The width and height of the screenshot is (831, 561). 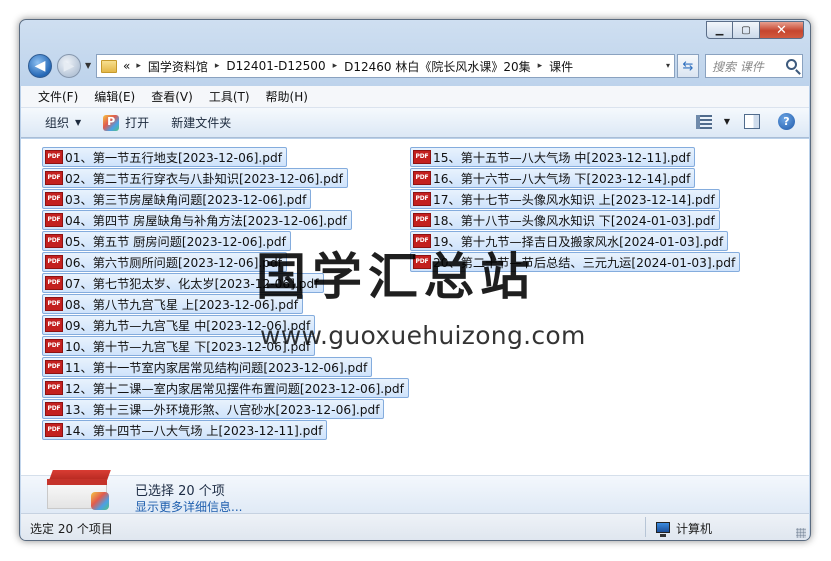 I want to click on new-folder-label: 新建文件夹, so click(x=201, y=123).